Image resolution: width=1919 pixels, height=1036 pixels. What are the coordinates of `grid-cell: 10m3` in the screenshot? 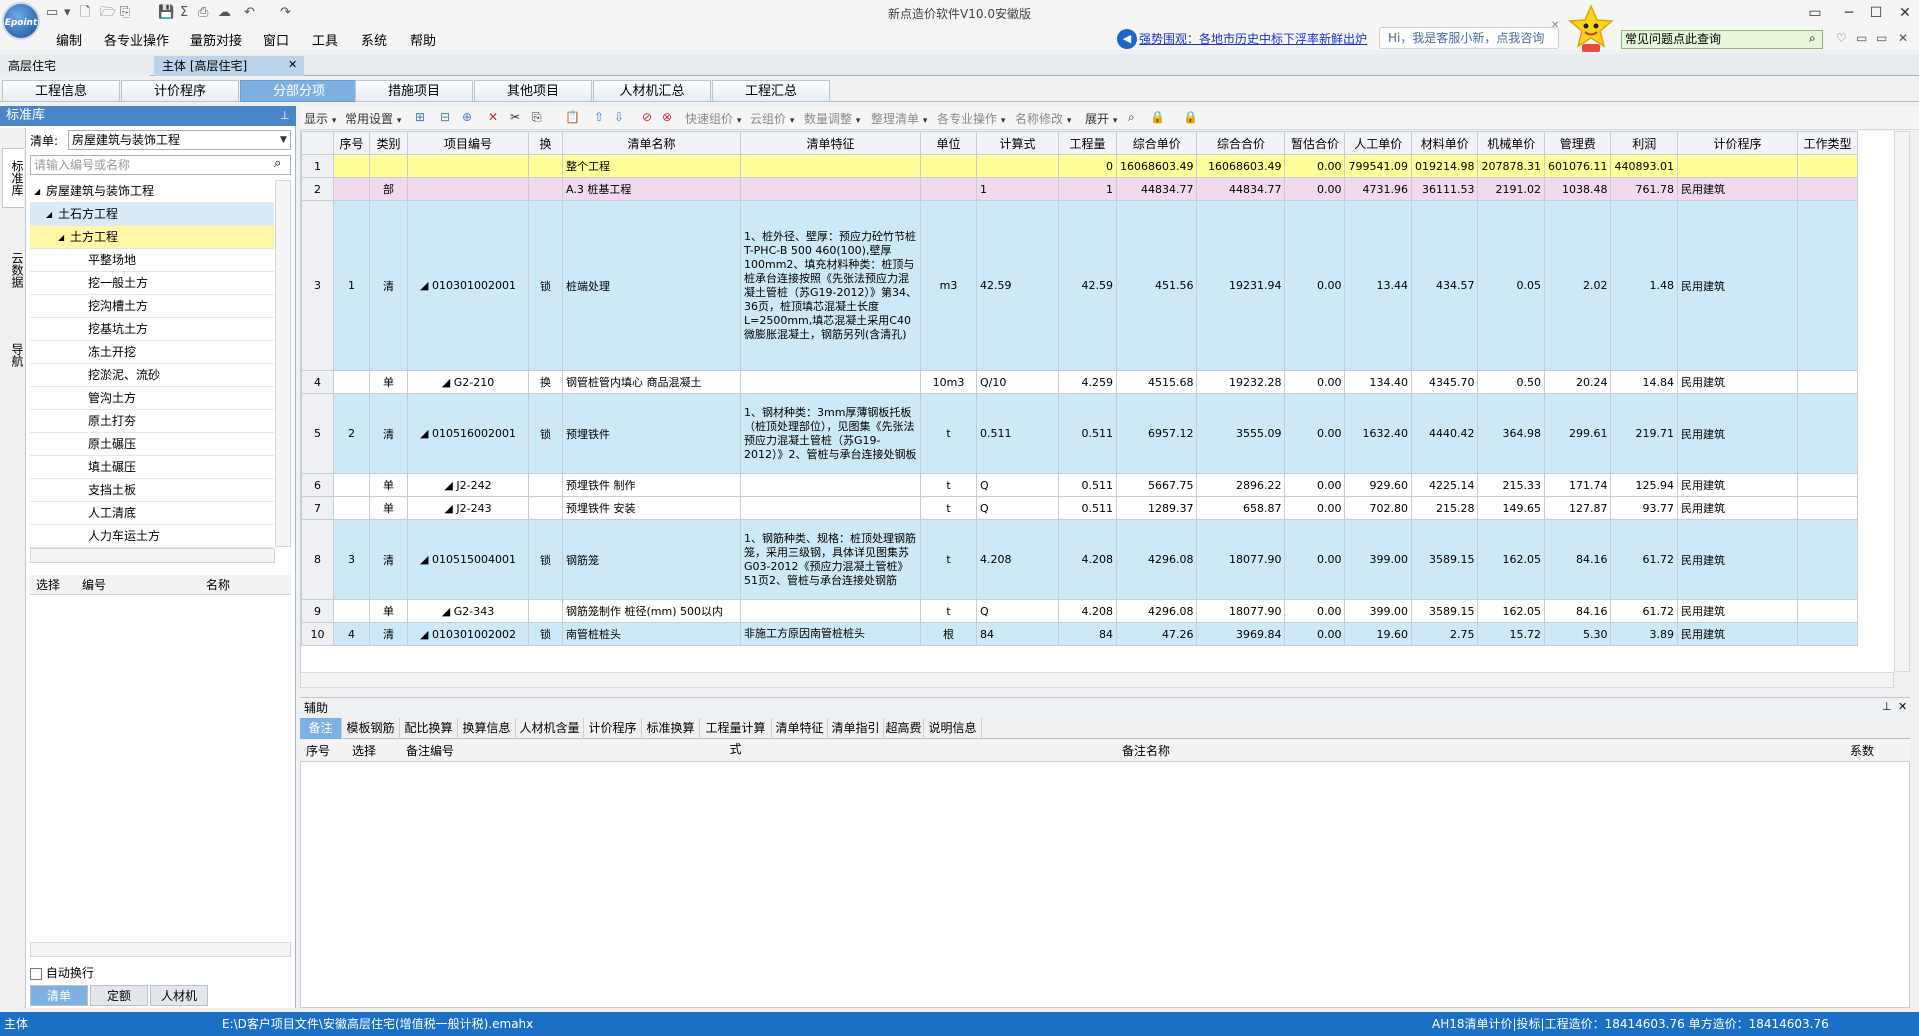 It's located at (948, 382).